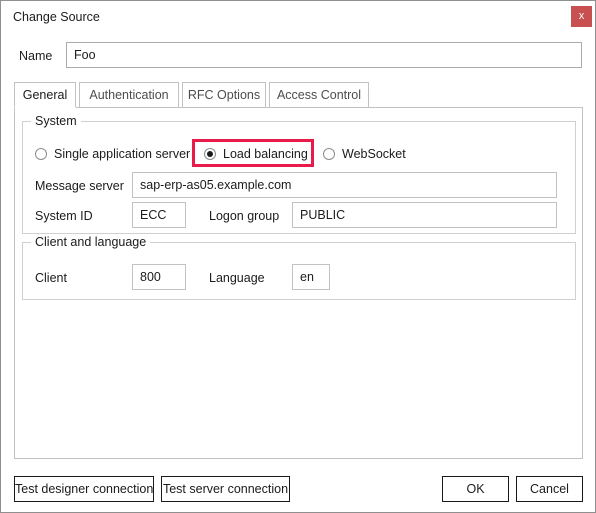 This screenshot has width=596, height=513. I want to click on system-id-label: System ID, so click(64, 216).